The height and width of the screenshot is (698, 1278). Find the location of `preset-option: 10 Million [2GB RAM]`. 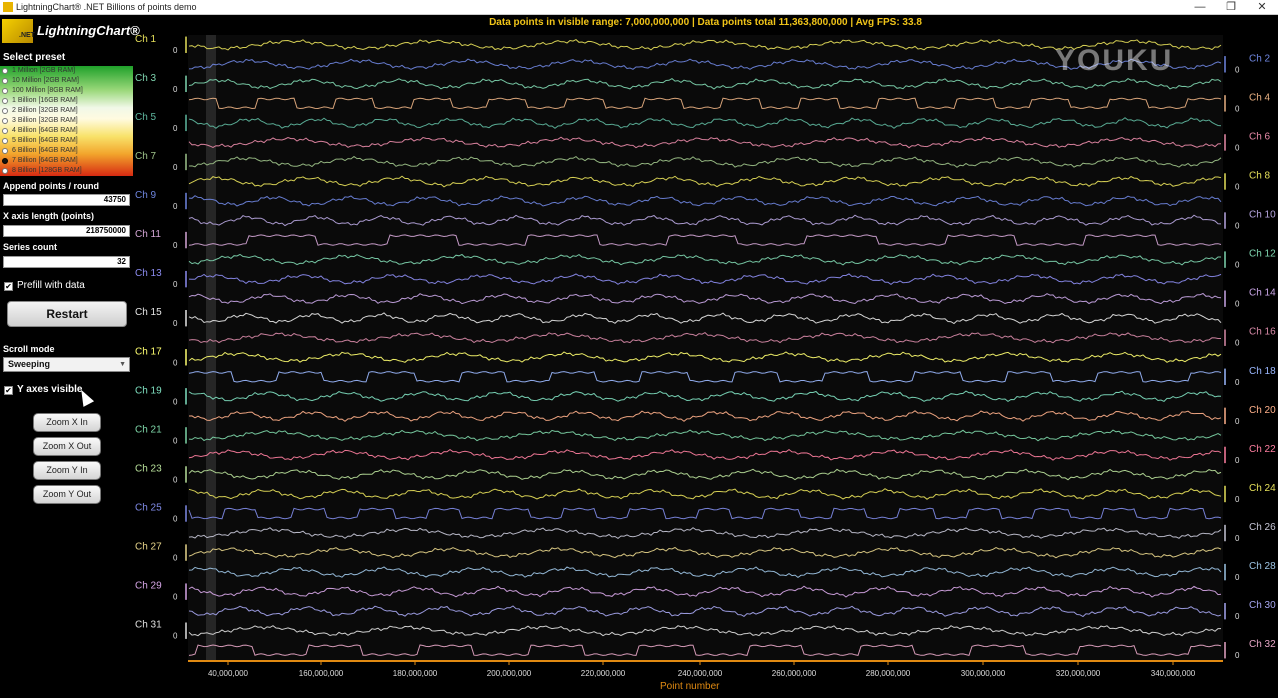

preset-option: 10 Million [2GB RAM] is located at coordinates (66, 81).